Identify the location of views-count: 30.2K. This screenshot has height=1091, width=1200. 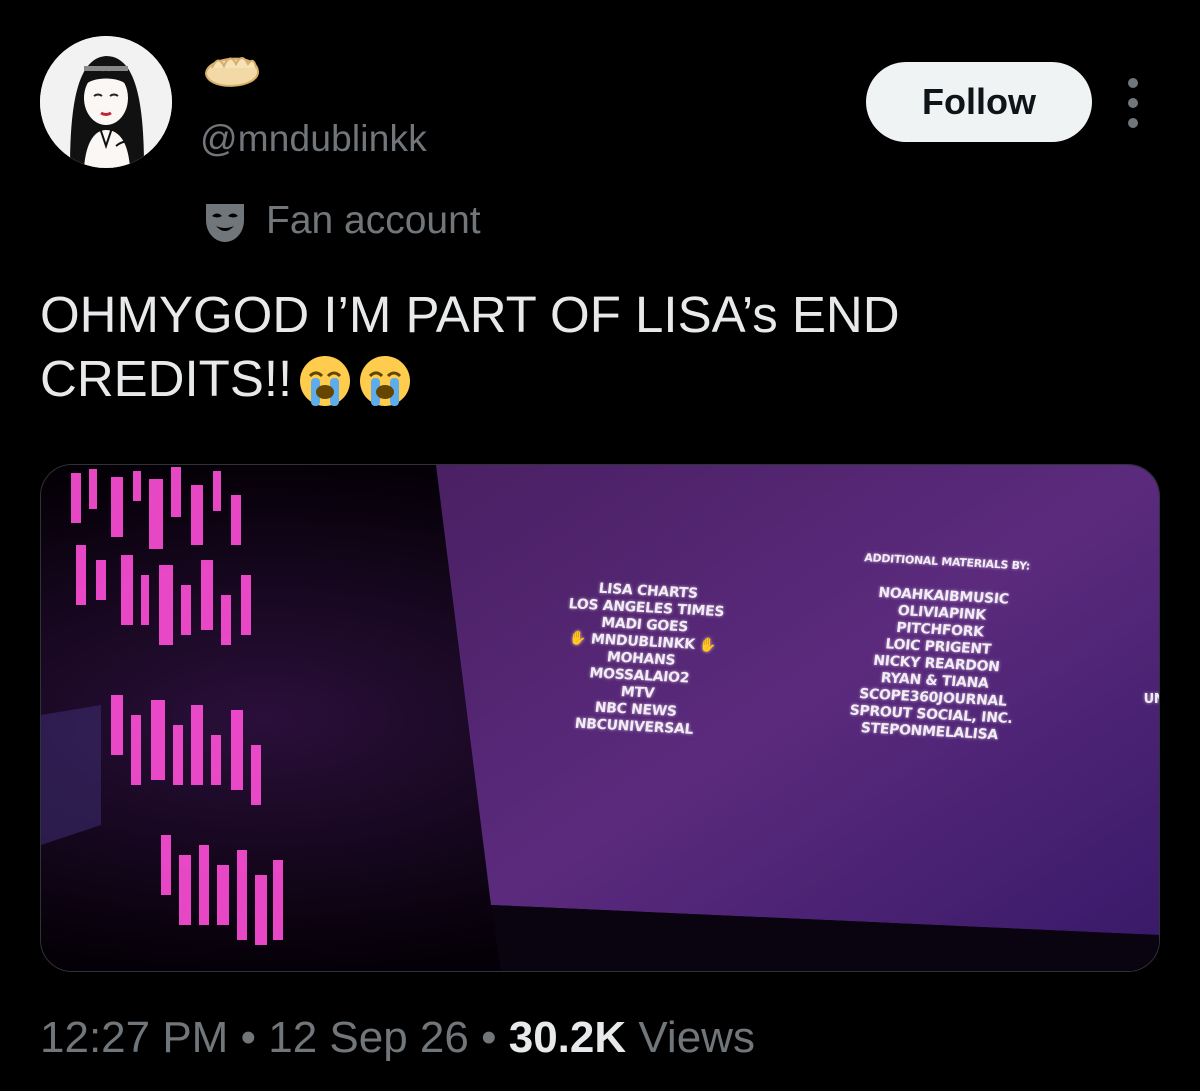
(567, 1037).